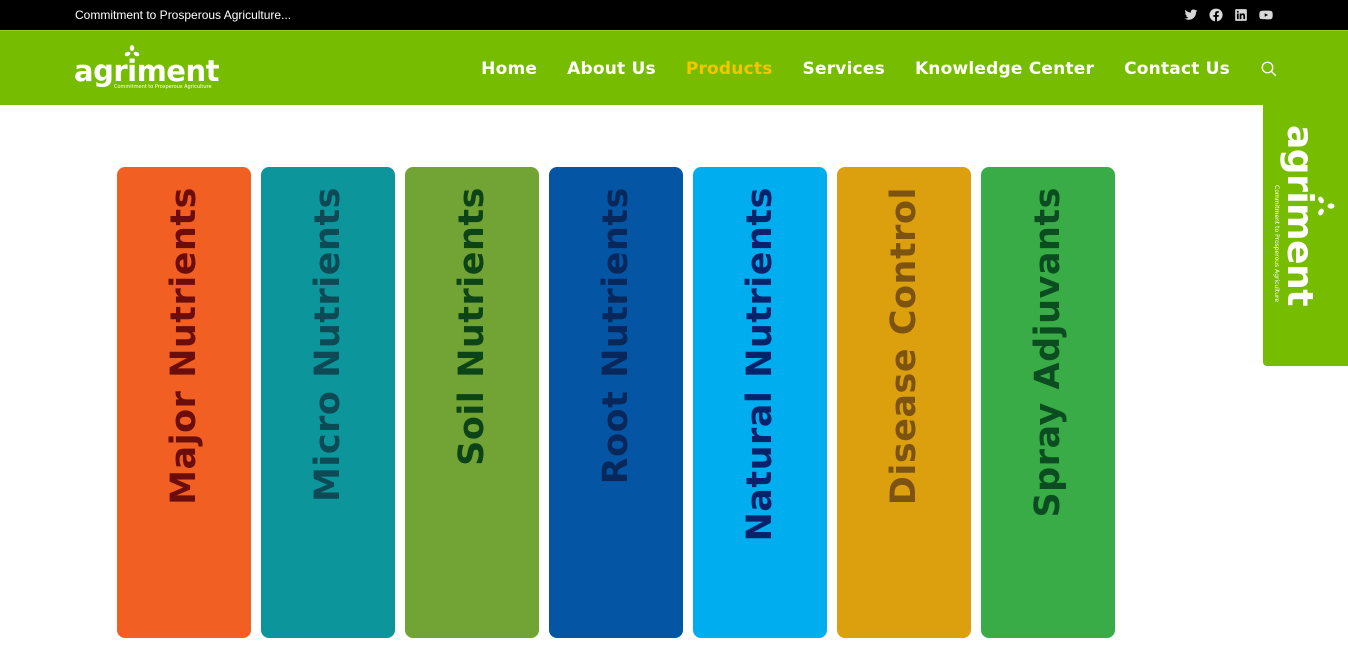 The image size is (1348, 651). I want to click on tile-label: Disease Control, so click(904, 346).